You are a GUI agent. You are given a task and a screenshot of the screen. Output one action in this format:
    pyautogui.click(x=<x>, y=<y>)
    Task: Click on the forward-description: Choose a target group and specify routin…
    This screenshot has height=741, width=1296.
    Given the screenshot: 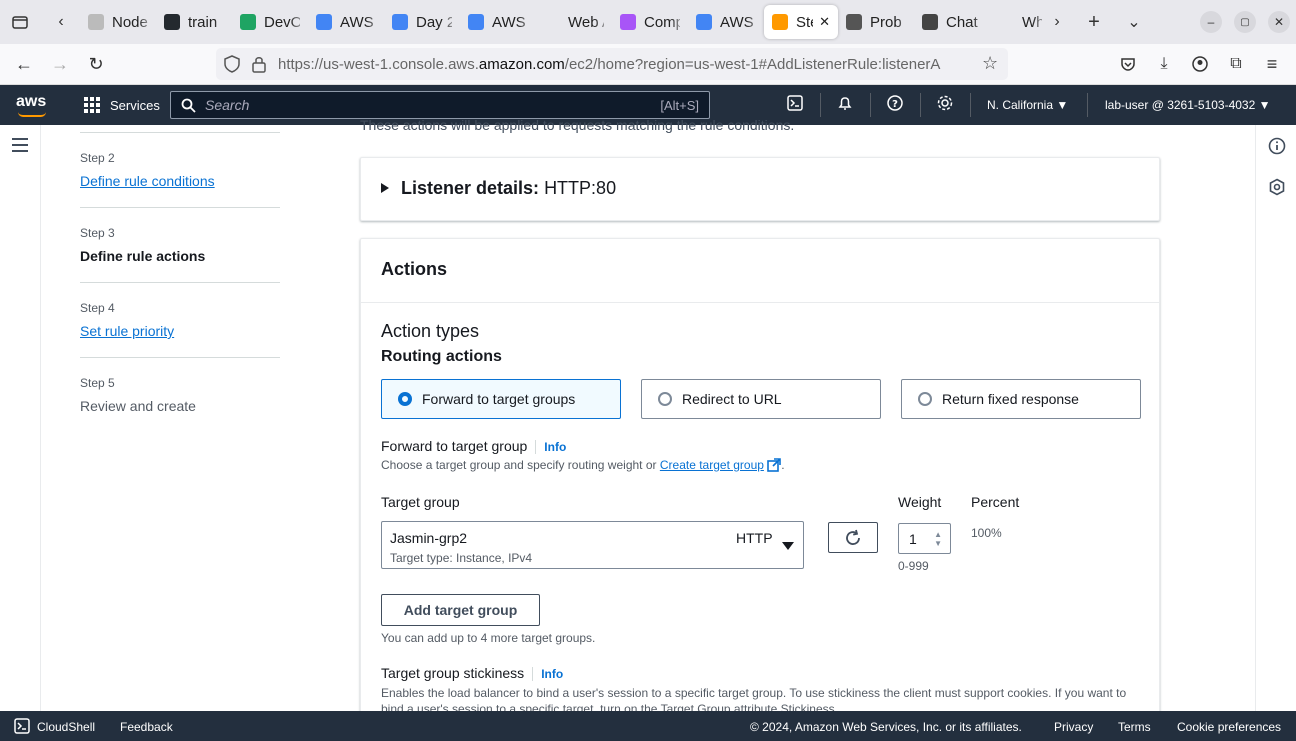 What is the action you would take?
    pyautogui.click(x=583, y=466)
    